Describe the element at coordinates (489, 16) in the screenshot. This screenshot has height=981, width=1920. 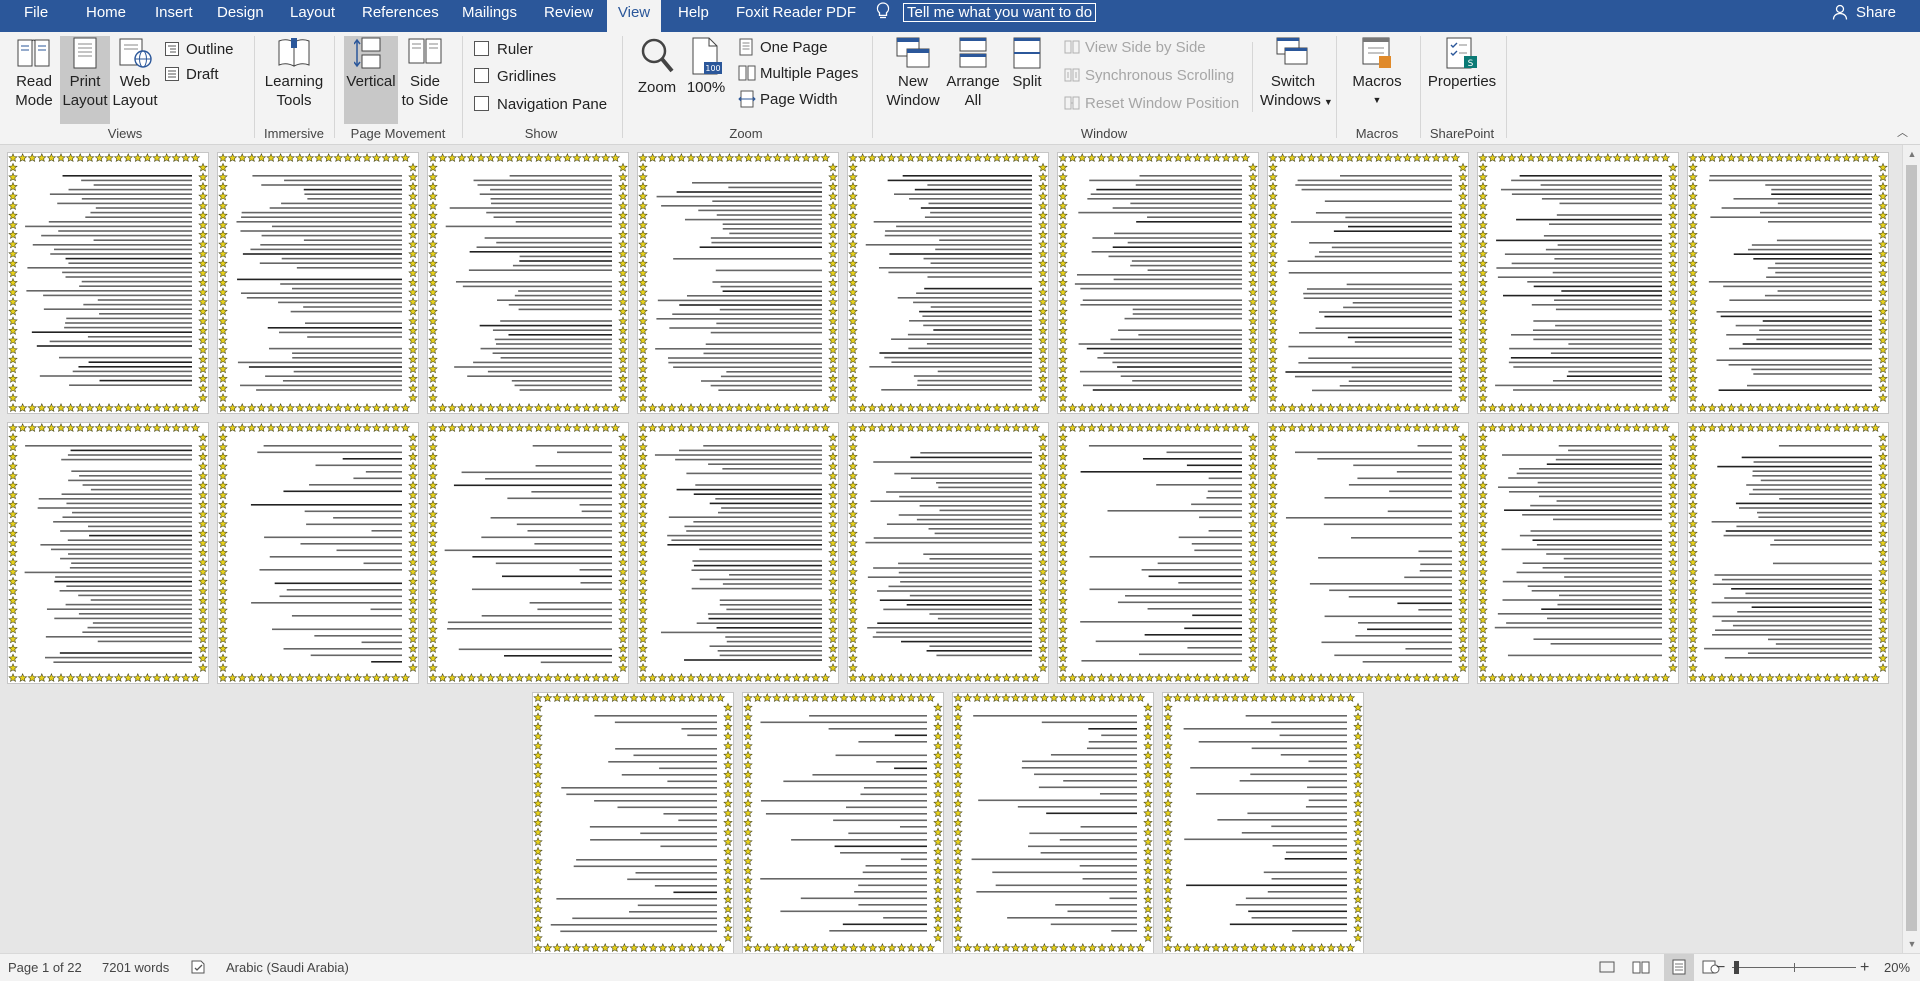
I see `tab-mailings: Mailings` at that location.